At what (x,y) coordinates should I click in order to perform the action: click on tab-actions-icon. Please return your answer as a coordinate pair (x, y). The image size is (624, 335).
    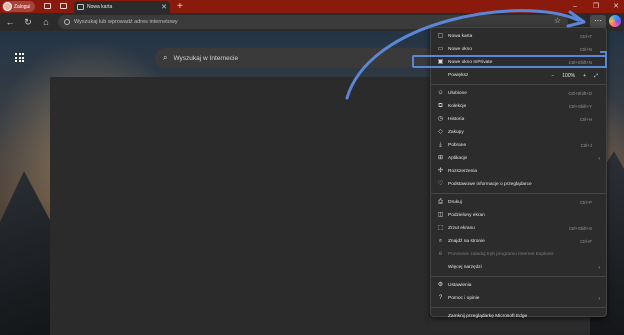
    Looking at the image, I should click on (63, 6).